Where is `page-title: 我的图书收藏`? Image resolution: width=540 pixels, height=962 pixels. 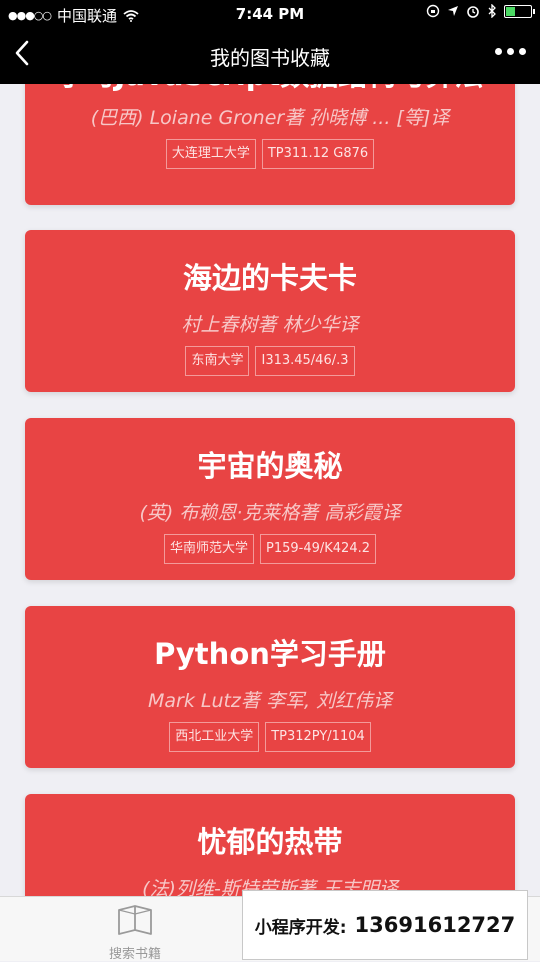
page-title: 我的图书收藏 is located at coordinates (270, 58).